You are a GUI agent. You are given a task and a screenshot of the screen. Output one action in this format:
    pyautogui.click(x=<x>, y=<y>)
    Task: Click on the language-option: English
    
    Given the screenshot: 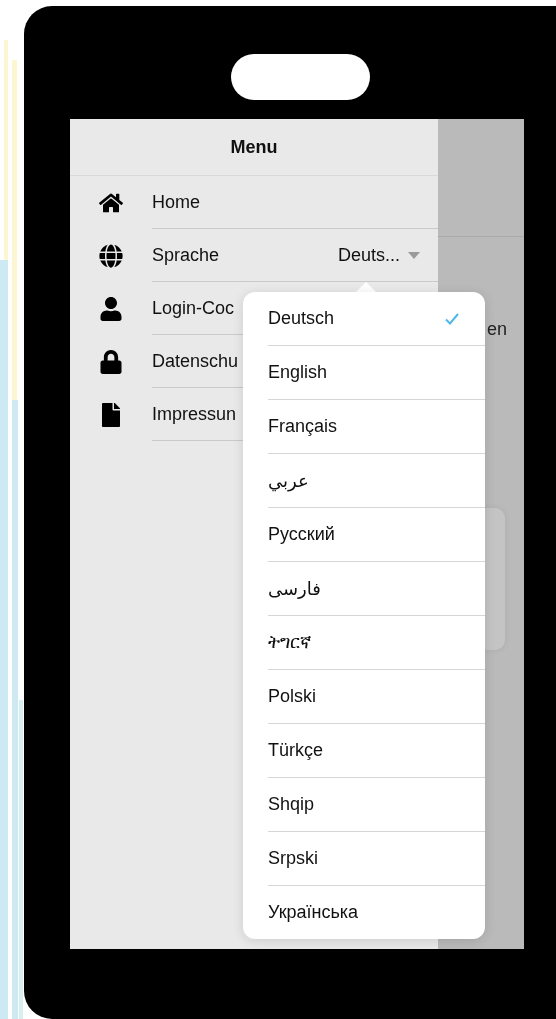 What is the action you would take?
    pyautogui.click(x=376, y=373)
    